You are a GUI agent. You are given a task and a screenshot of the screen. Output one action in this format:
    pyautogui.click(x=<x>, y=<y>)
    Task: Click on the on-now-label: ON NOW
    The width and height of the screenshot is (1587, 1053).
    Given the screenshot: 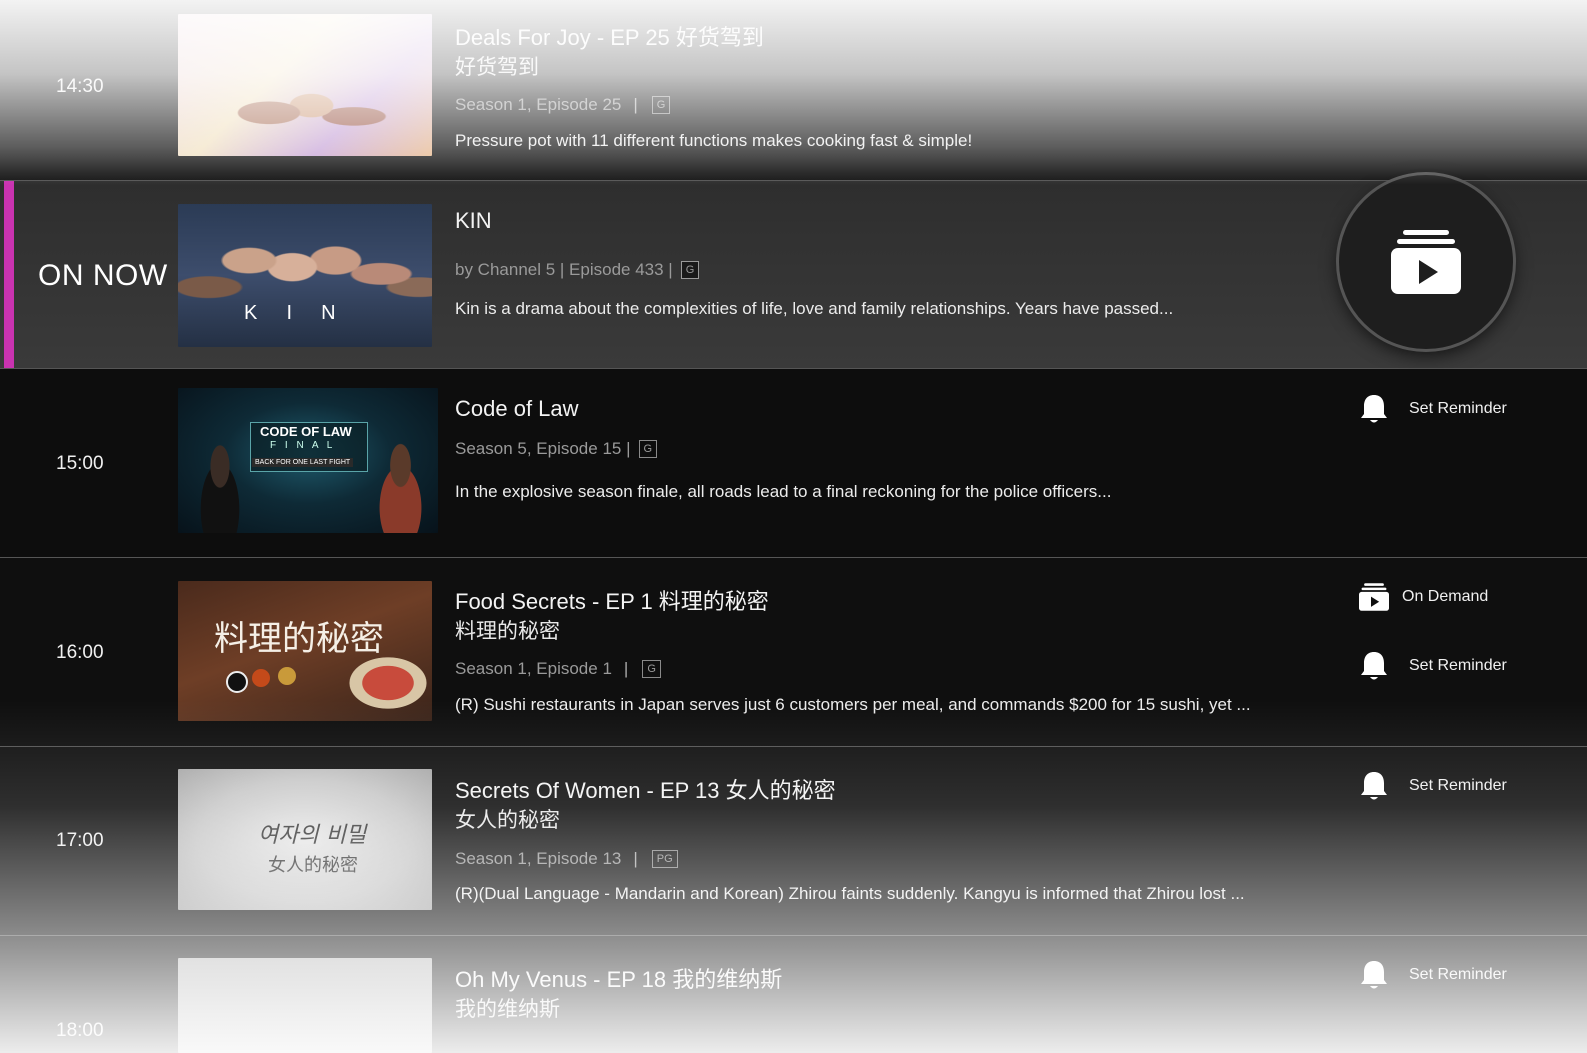 What is the action you would take?
    pyautogui.click(x=103, y=275)
    